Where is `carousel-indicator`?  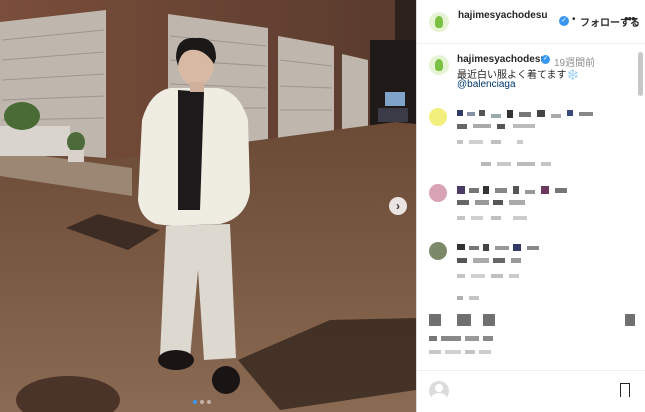
carousel-indicator is located at coordinates (202, 402).